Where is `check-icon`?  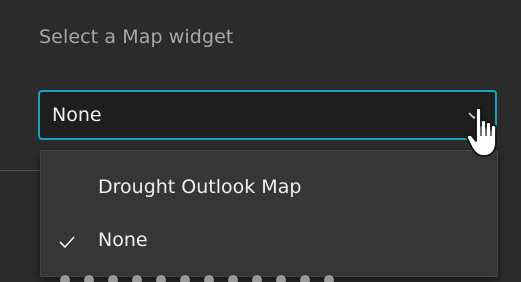
check-icon is located at coordinates (67, 242).